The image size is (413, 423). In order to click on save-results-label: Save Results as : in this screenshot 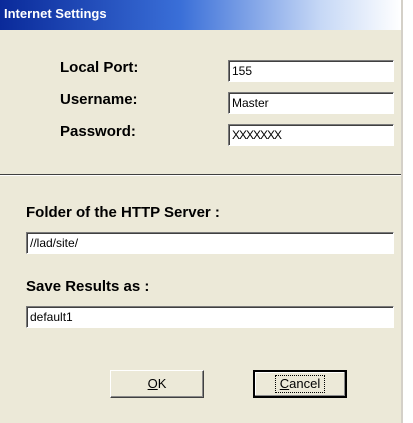, I will do `click(88, 286)`.